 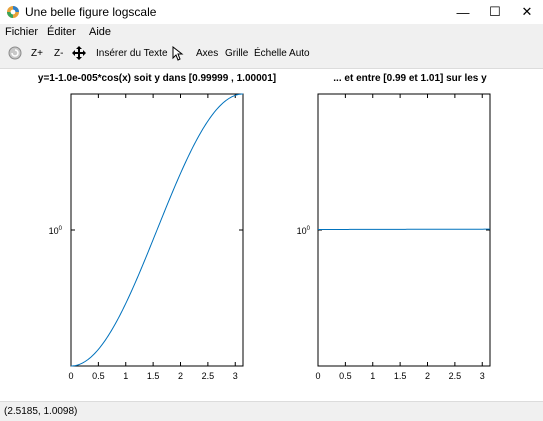 I want to click on zoom-out-button: Z-, so click(x=58, y=53).